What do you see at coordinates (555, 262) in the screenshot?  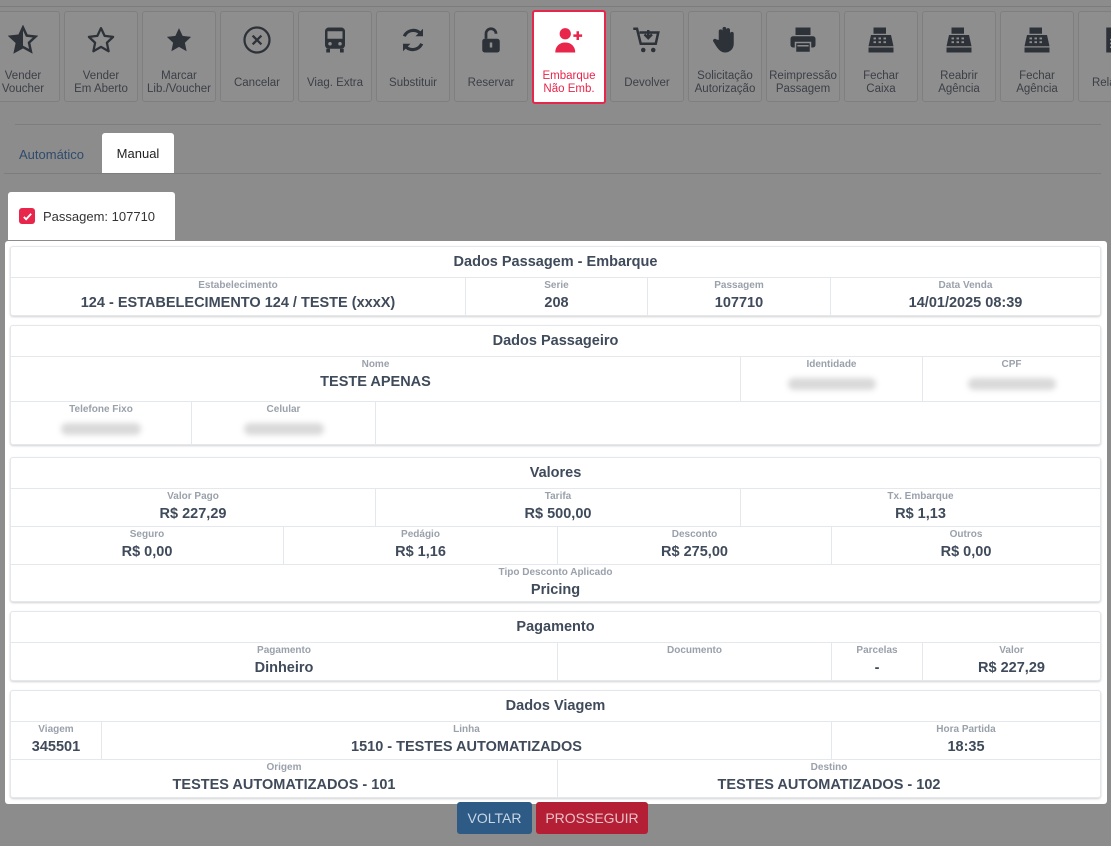 I see `section-title: Dados Passagem - Embarque` at bounding box center [555, 262].